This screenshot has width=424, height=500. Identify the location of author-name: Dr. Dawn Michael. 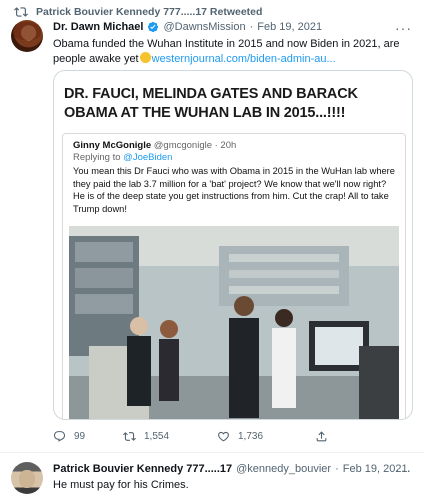
(98, 27).